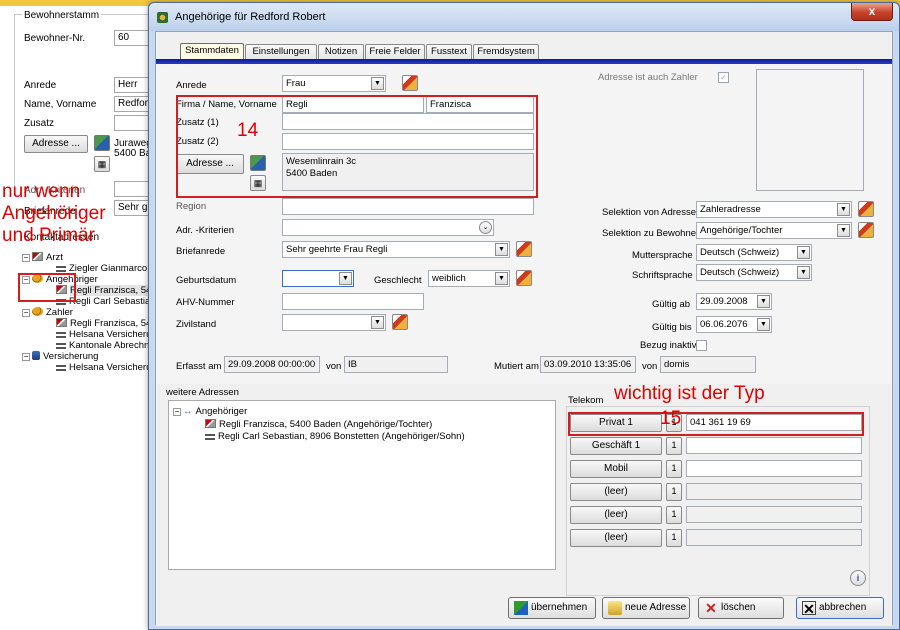 The width and height of the screenshot is (900, 630). I want to click on dialog-title: Angehörige für Redford Robert, so click(250, 17).